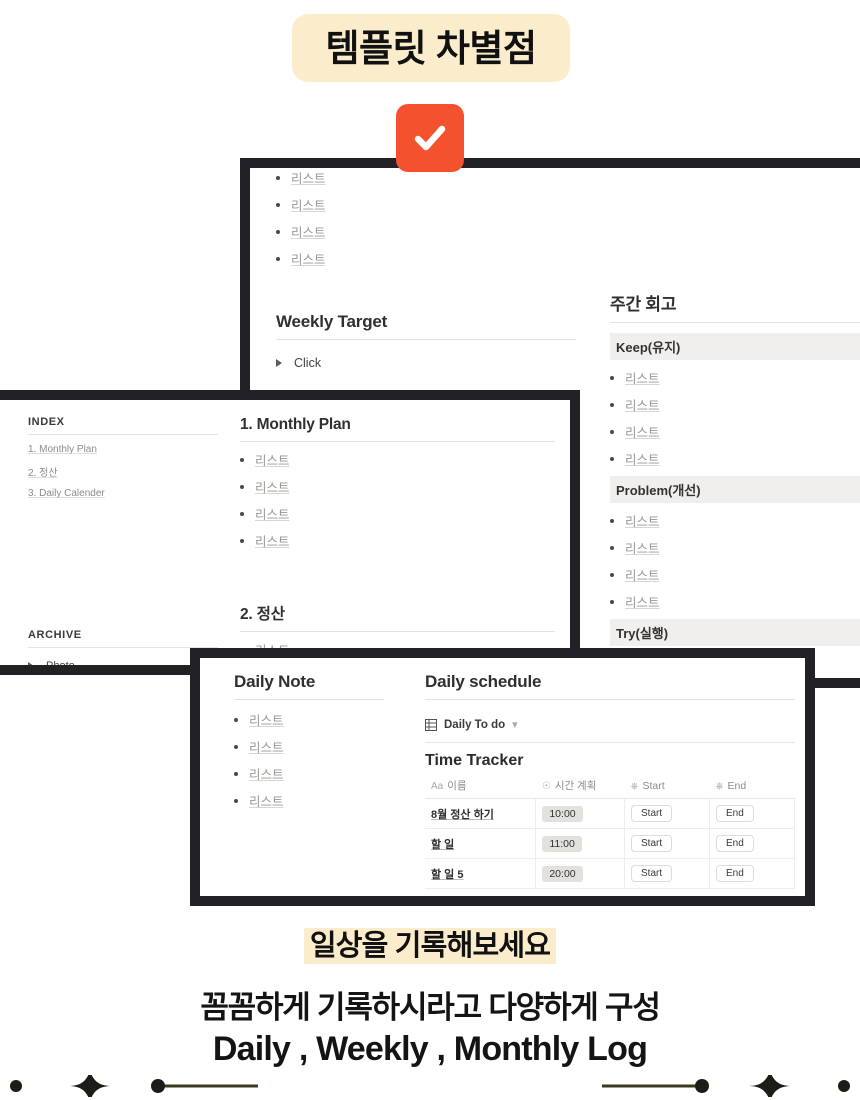 The image size is (860, 1100). Describe the element at coordinates (123, 449) in the screenshot. I see `index-link-monthly-plan: 1. Monthly Plan` at that location.